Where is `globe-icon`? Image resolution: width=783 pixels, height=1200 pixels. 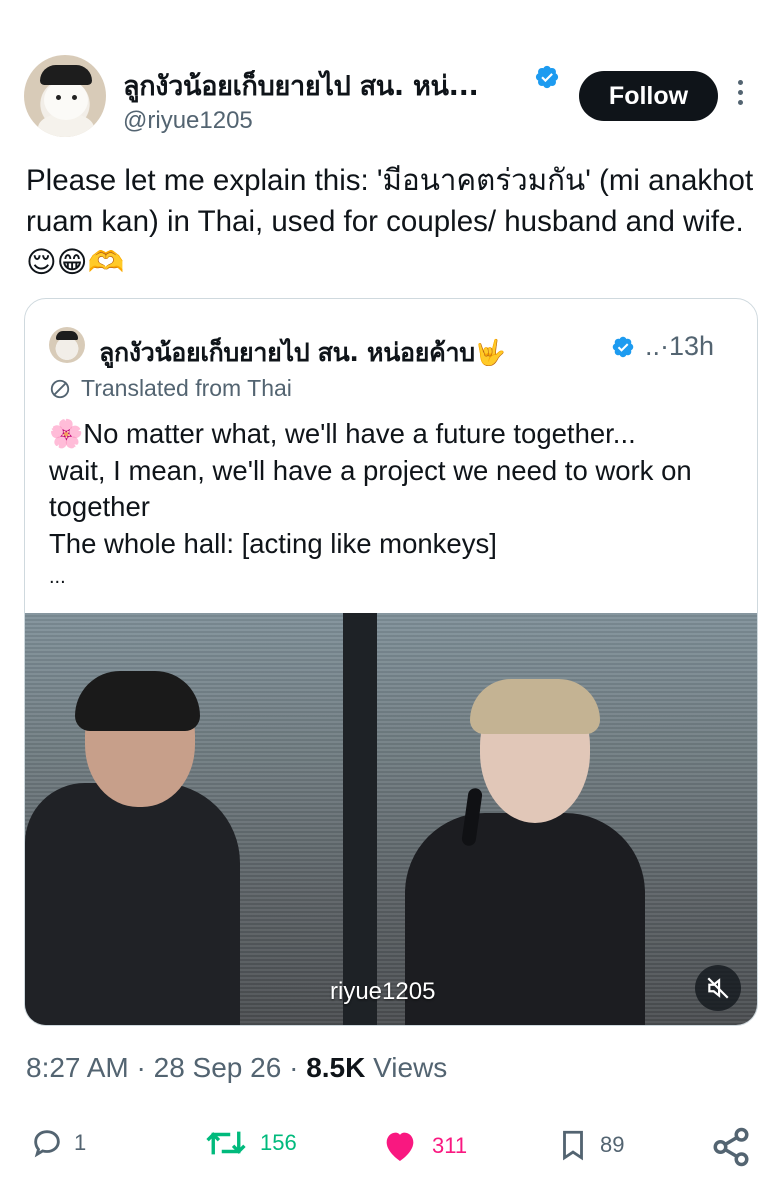
globe-icon is located at coordinates (60, 388).